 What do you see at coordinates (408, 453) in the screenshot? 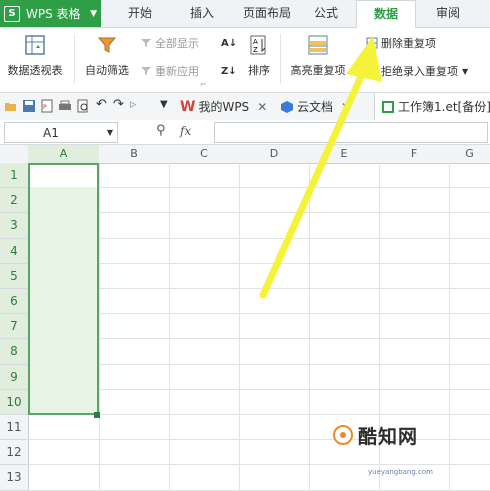
I see `watermark: 酷知网 yueyangbang.com` at bounding box center [408, 453].